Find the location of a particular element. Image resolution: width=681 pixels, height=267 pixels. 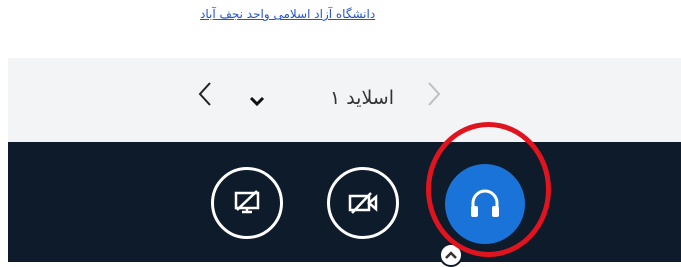

share-screen-button is located at coordinates (247, 203).